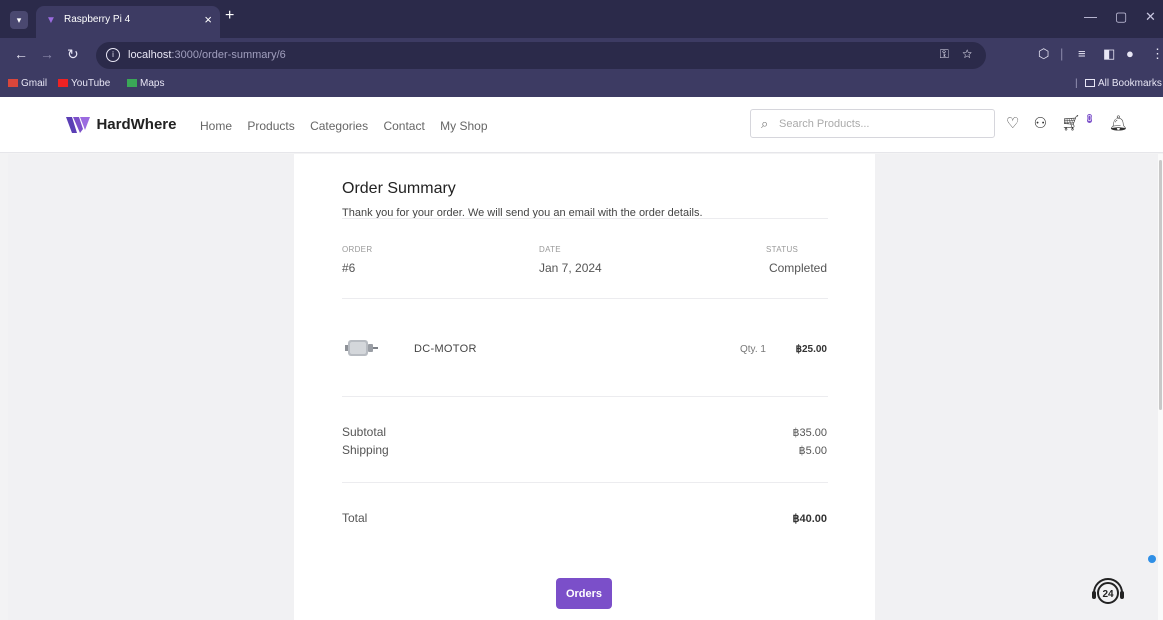  Describe the element at coordinates (1078, 123) in the screenshot. I see `cart-icon: 🛒︎ 0` at that location.